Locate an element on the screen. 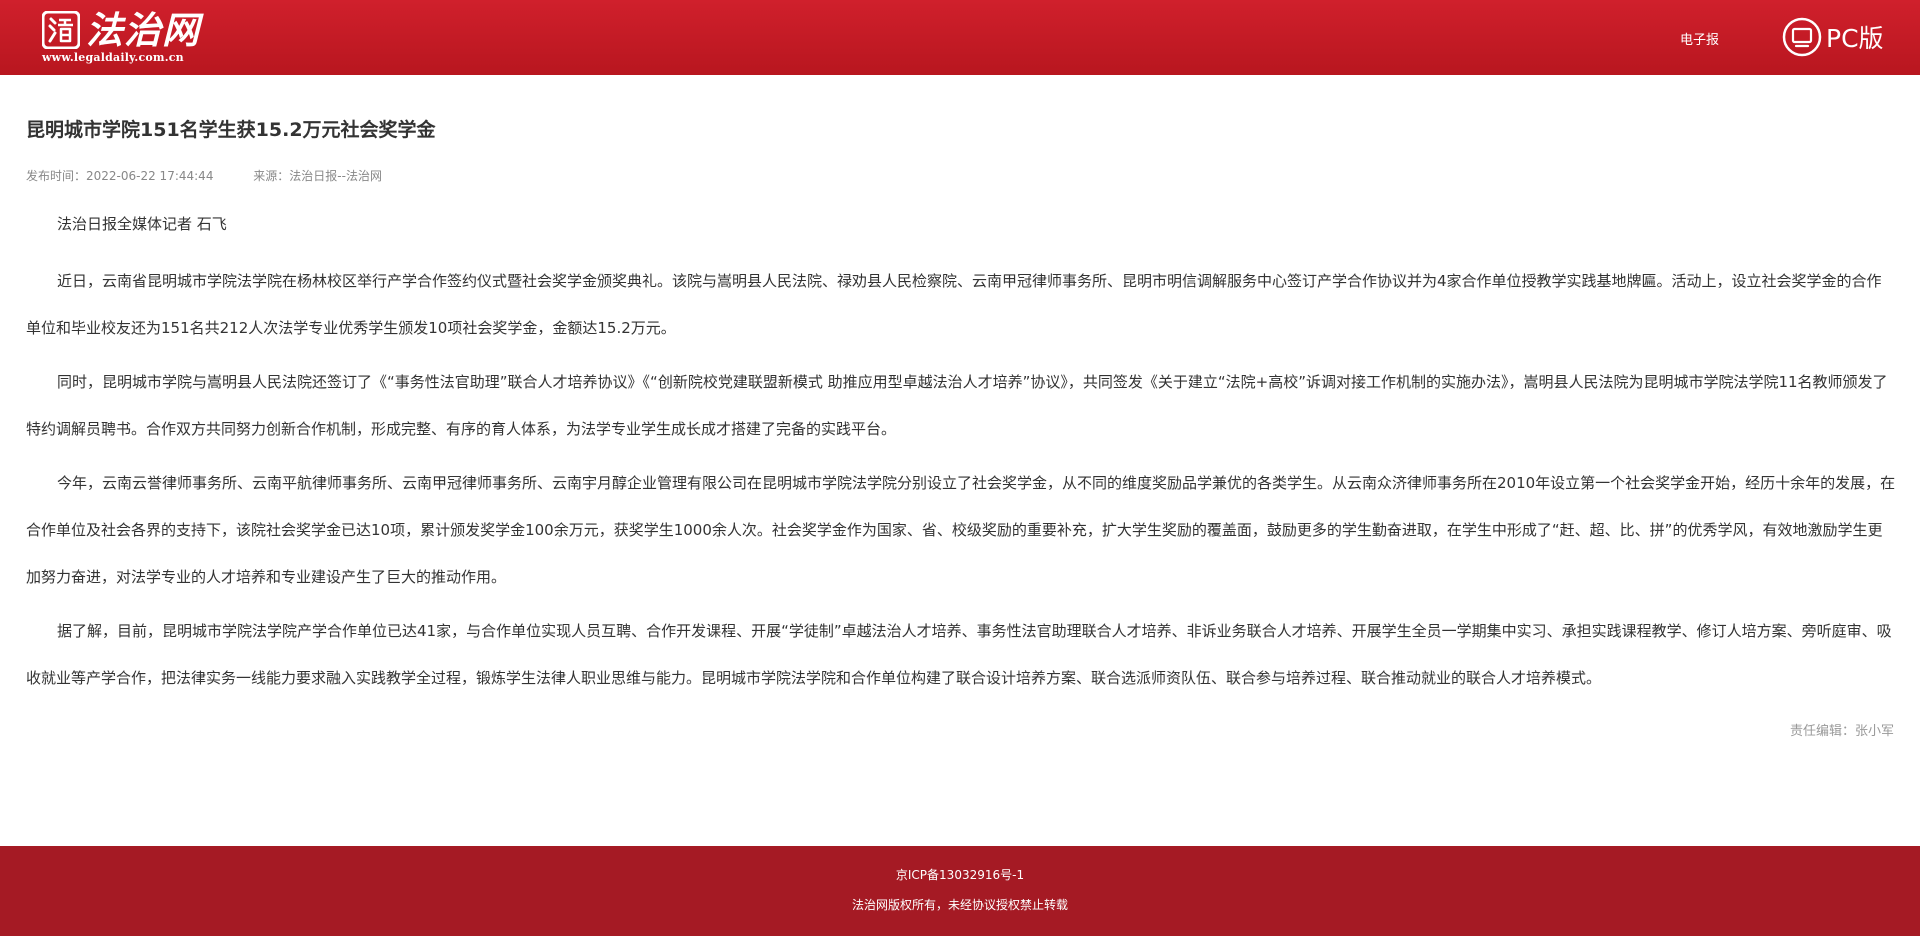  logo-wordmark: 法治网 is located at coordinates (143, 30).